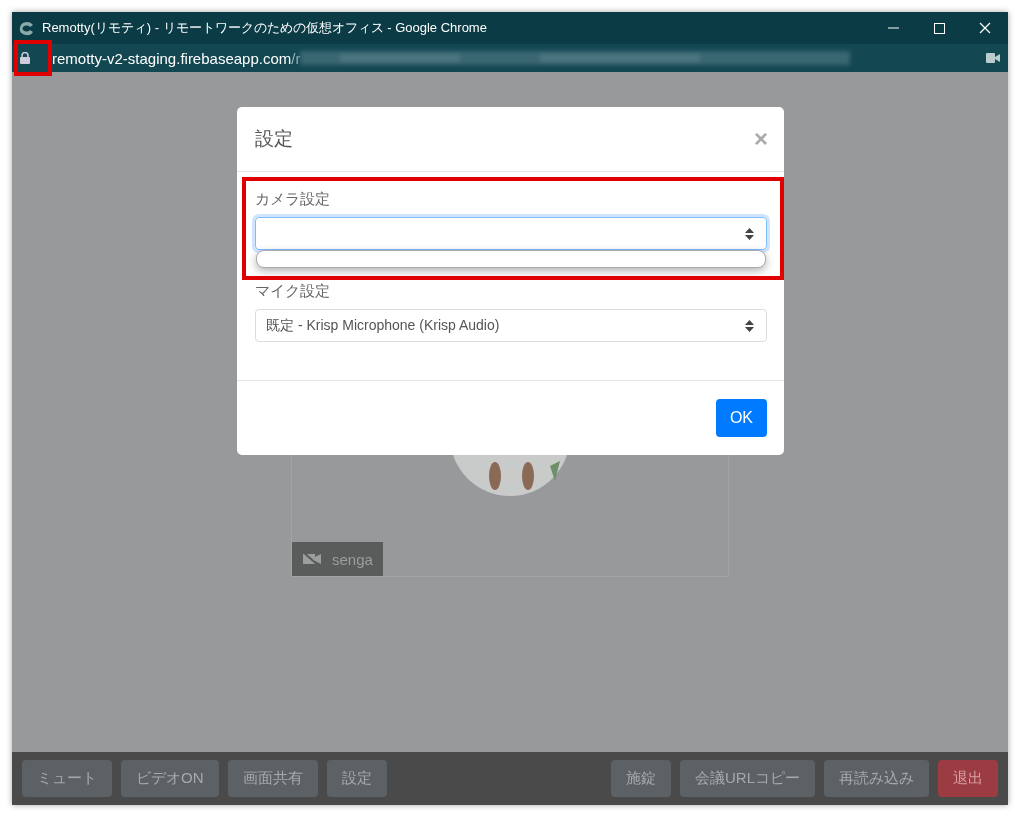 Image resolution: width=1024 pixels, height=817 pixels. What do you see at coordinates (67, 778) in the screenshot?
I see `toolbar-button: ミュート` at bounding box center [67, 778].